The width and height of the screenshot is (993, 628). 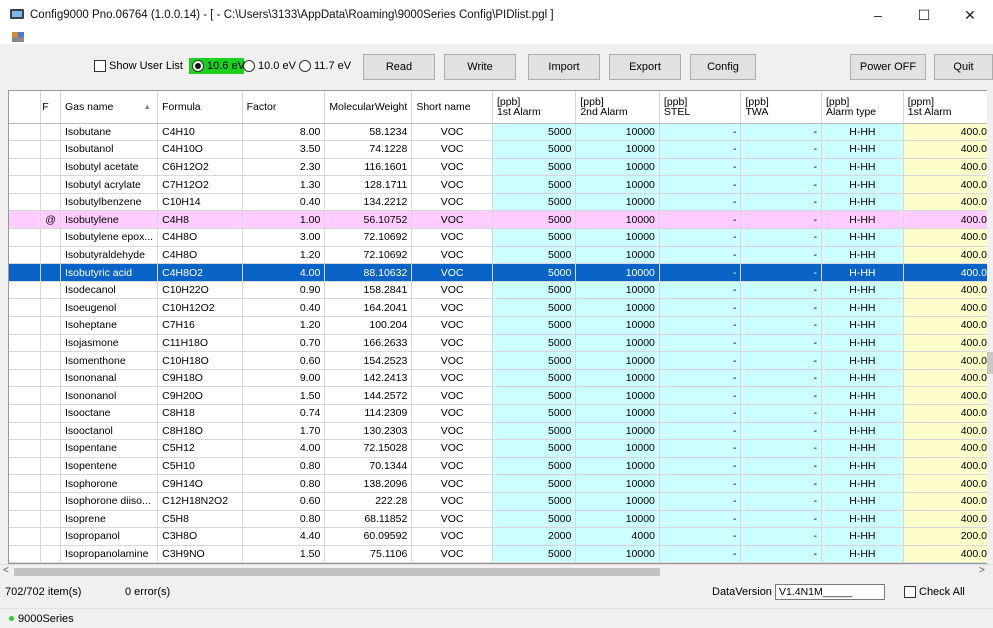 I want to click on scroll-left-arrow-icon: <, so click(x=6, y=570).